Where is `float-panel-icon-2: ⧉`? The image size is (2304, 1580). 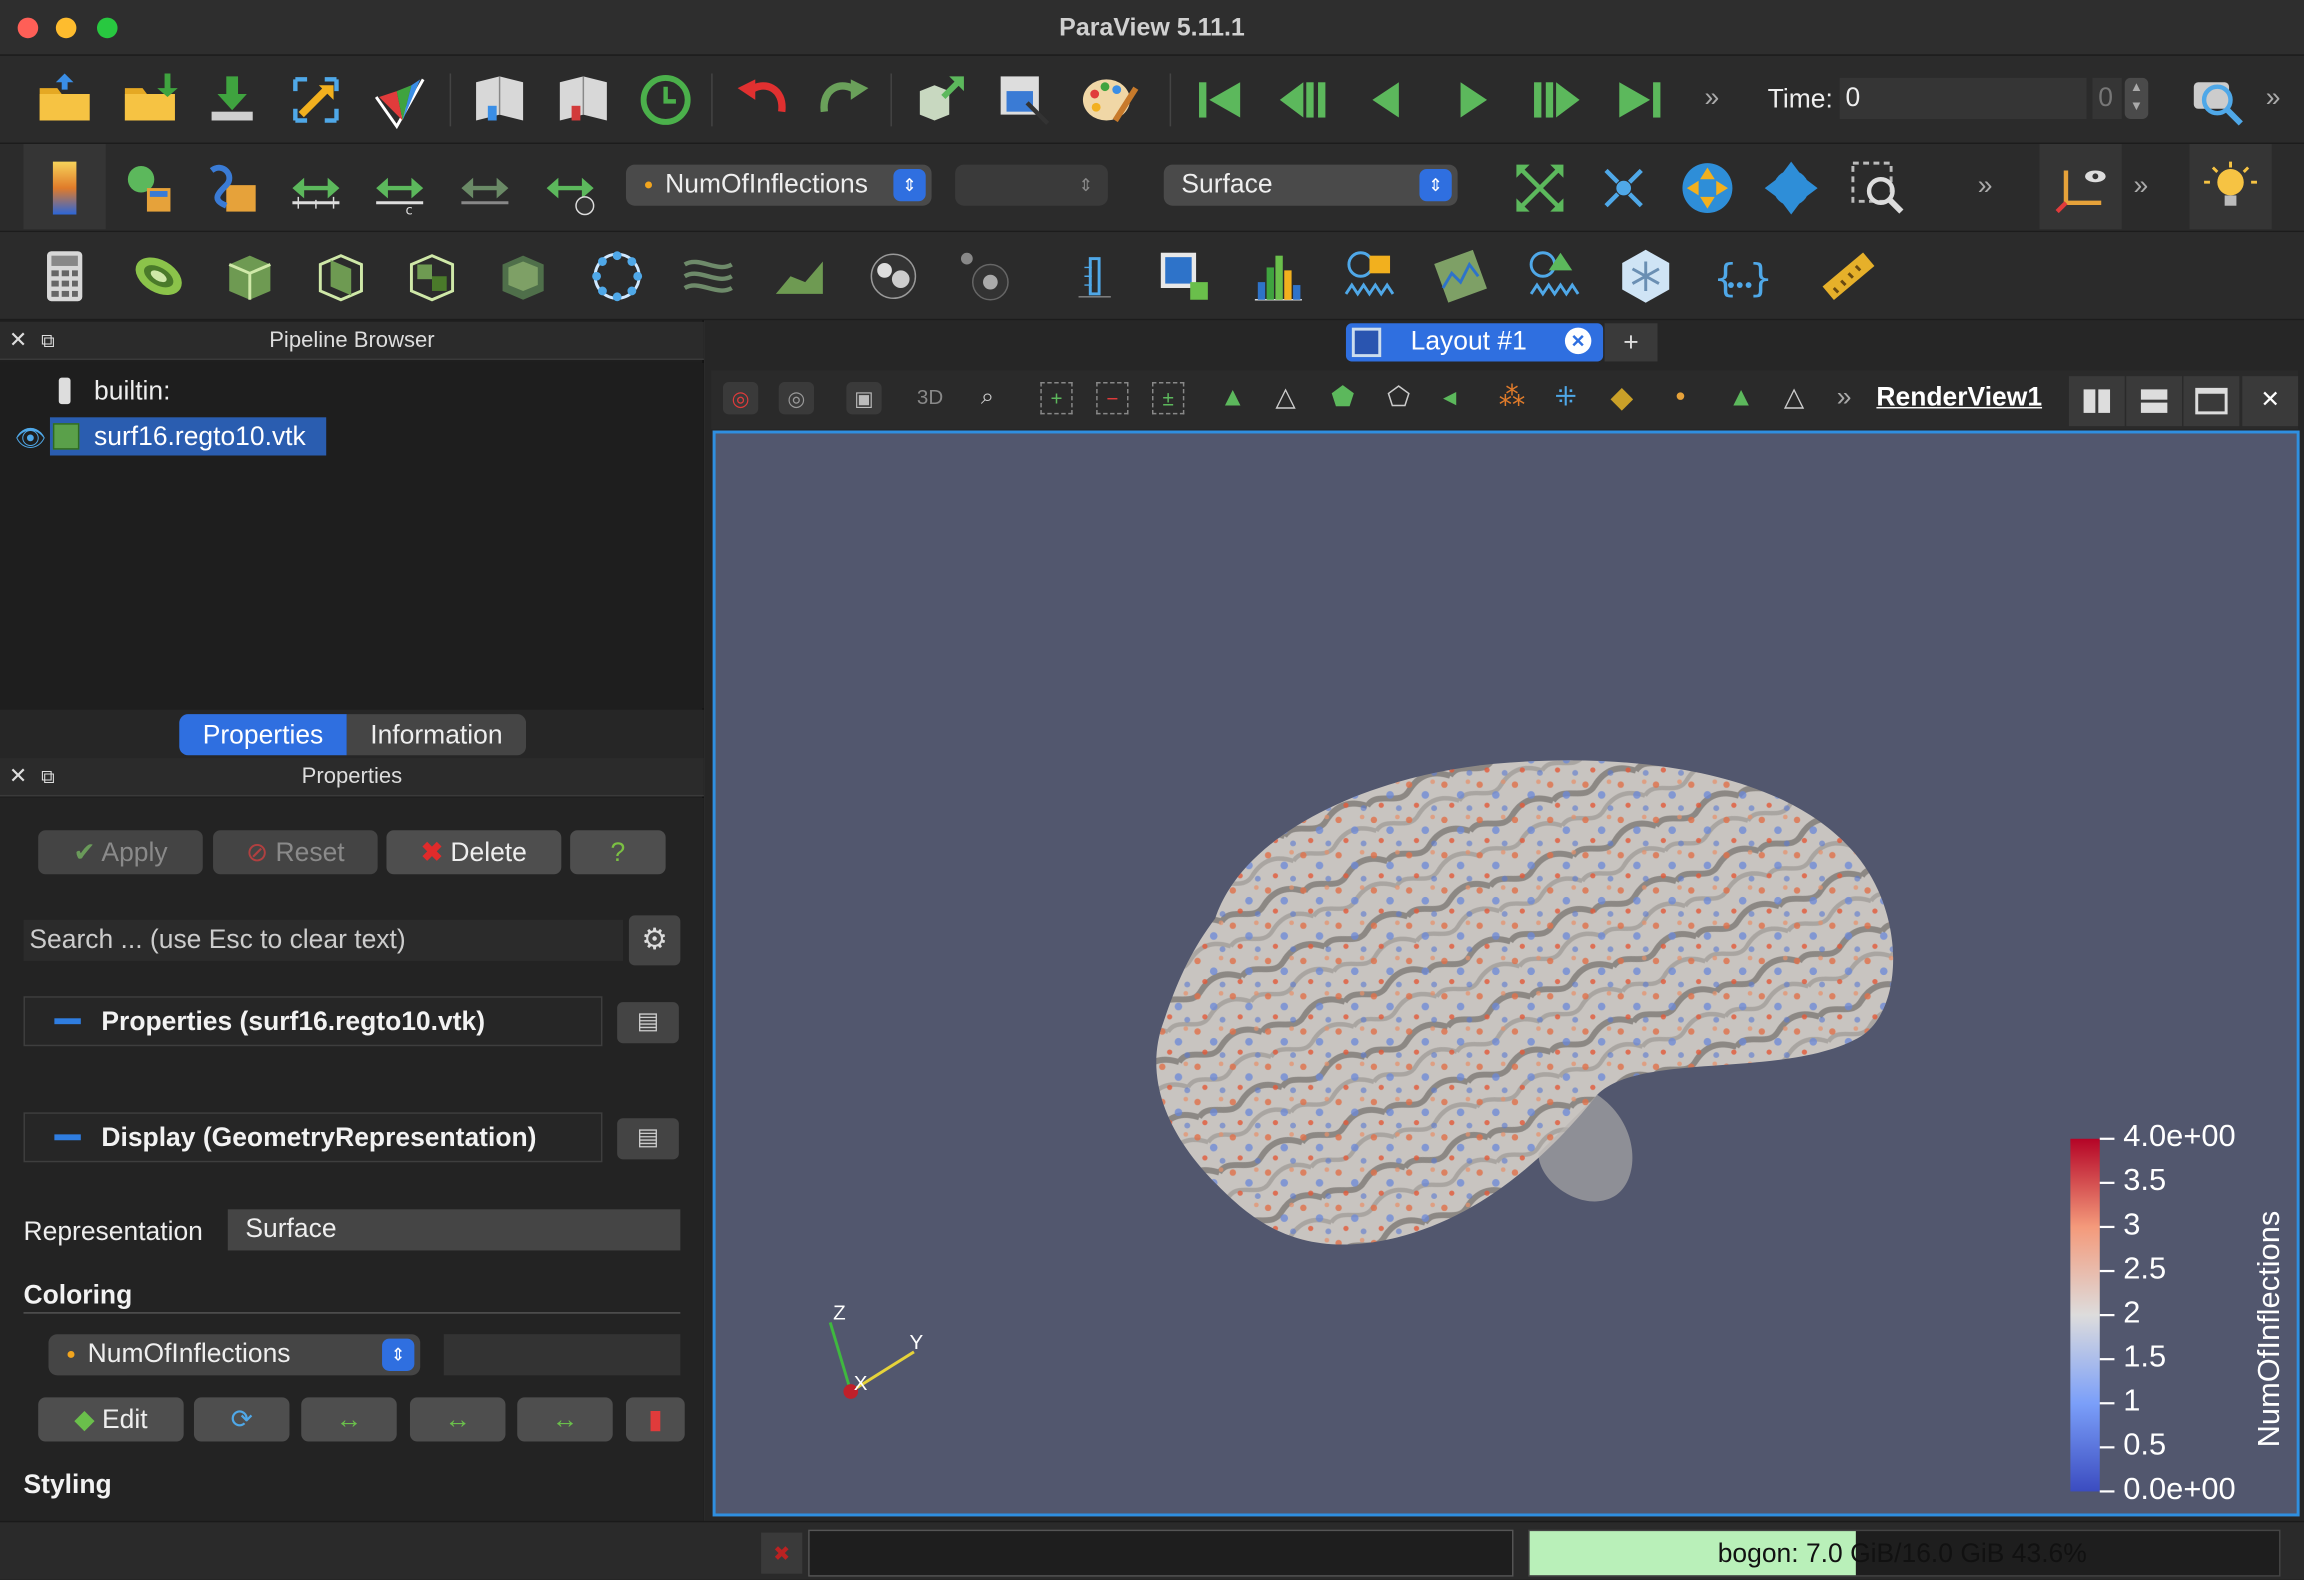
float-panel-icon-2: ⧉ is located at coordinates (48, 777).